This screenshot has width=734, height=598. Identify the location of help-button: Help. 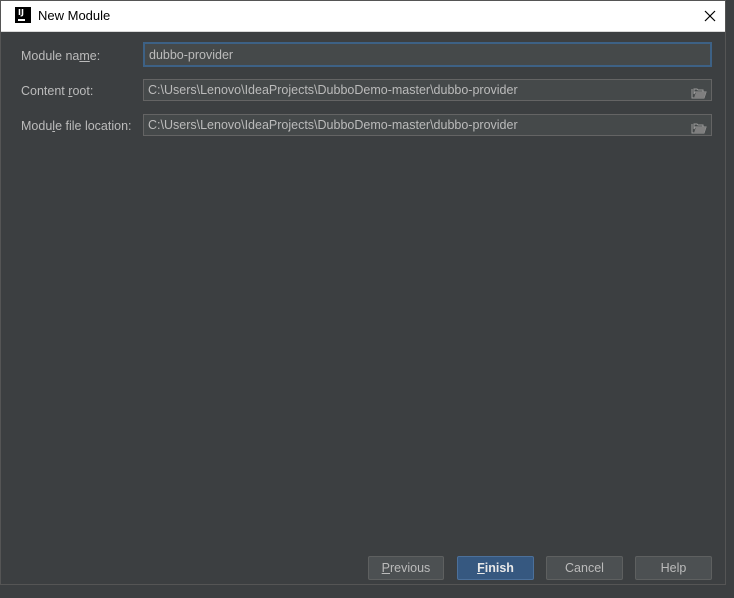
(673, 568).